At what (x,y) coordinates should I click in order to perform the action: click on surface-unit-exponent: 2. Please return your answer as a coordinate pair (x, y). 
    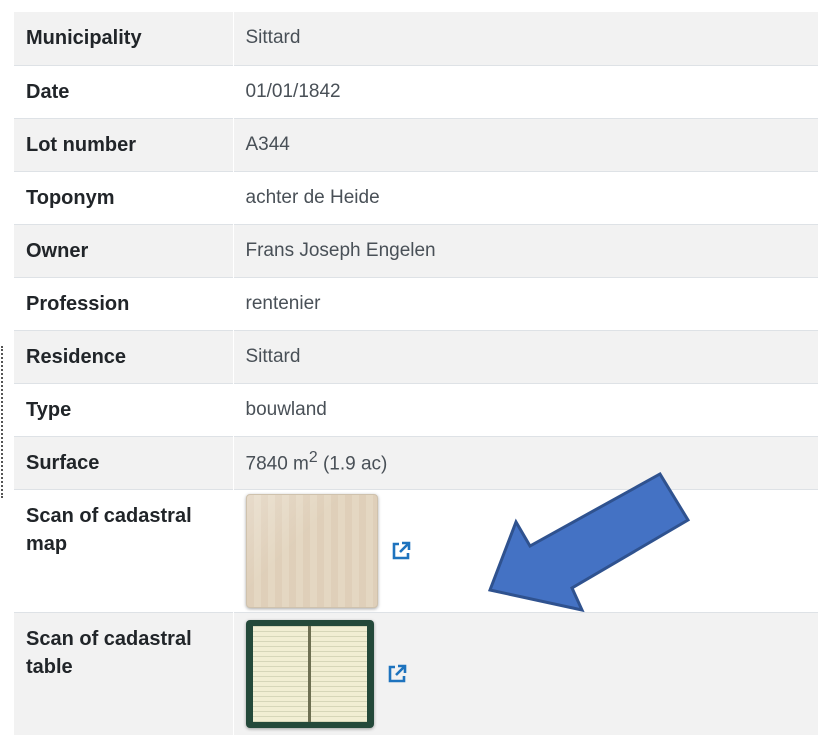
    Looking at the image, I should click on (313, 458).